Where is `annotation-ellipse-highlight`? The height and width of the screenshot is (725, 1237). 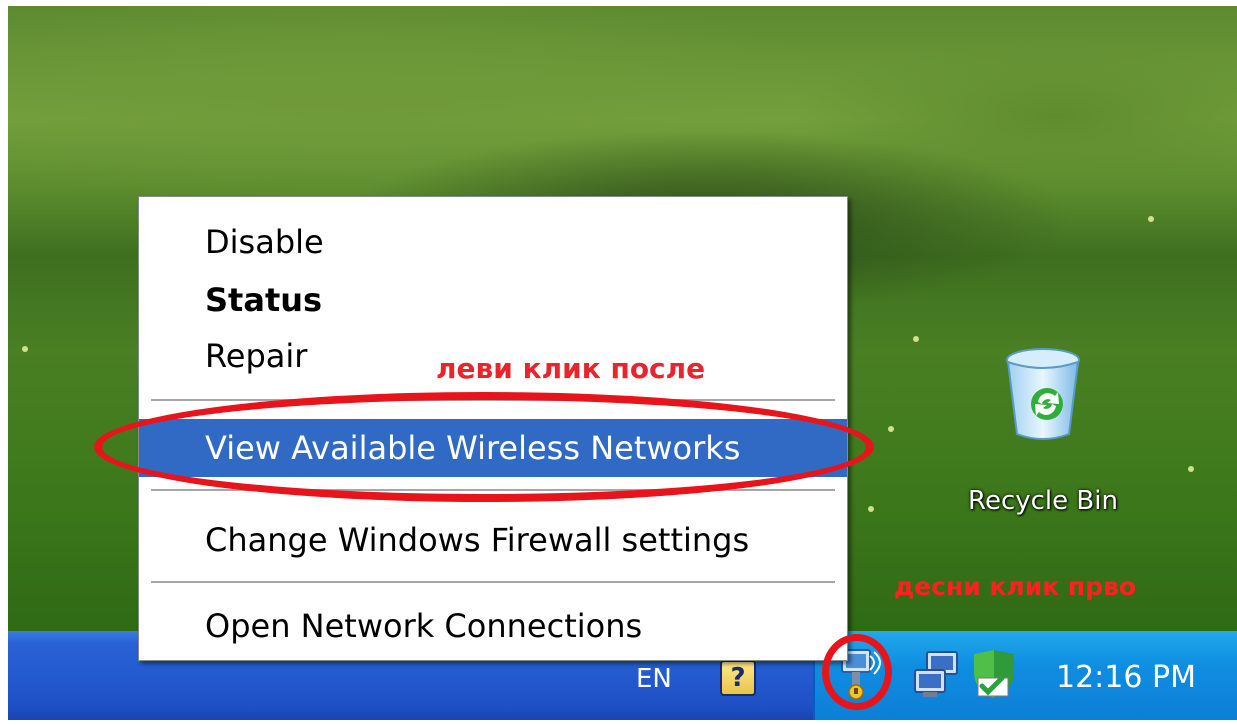 annotation-ellipse-highlight is located at coordinates (484, 447).